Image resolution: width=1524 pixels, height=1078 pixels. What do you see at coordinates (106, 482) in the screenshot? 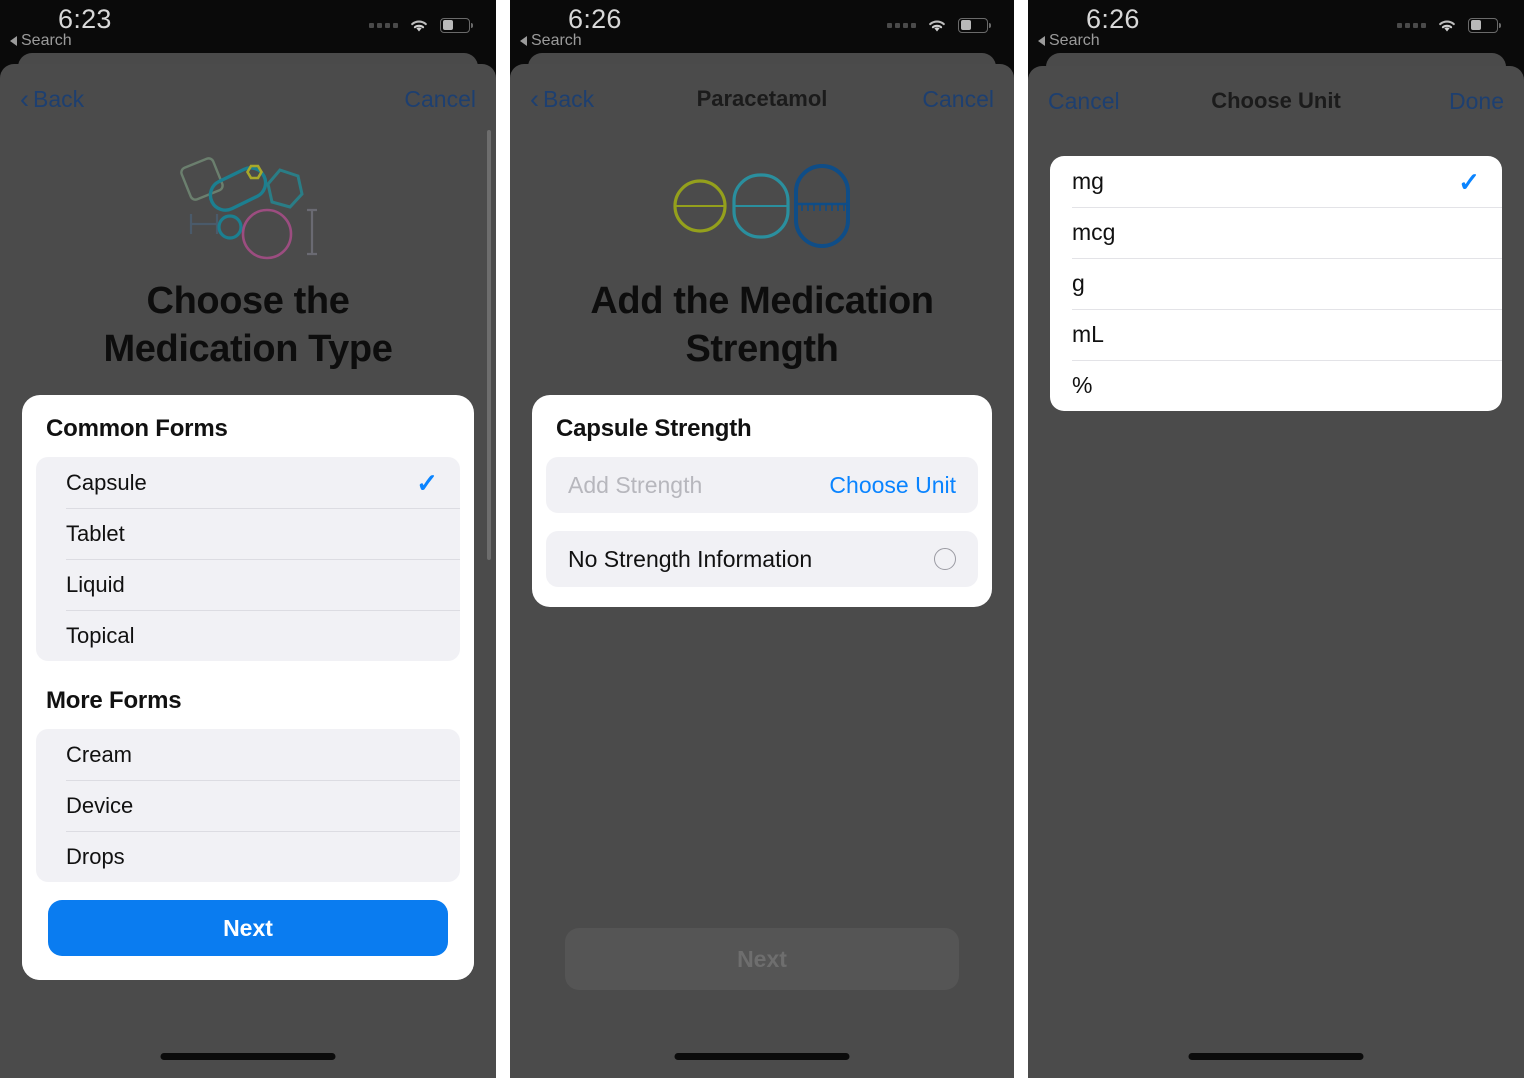
I see `list-item-label: Capsule` at bounding box center [106, 482].